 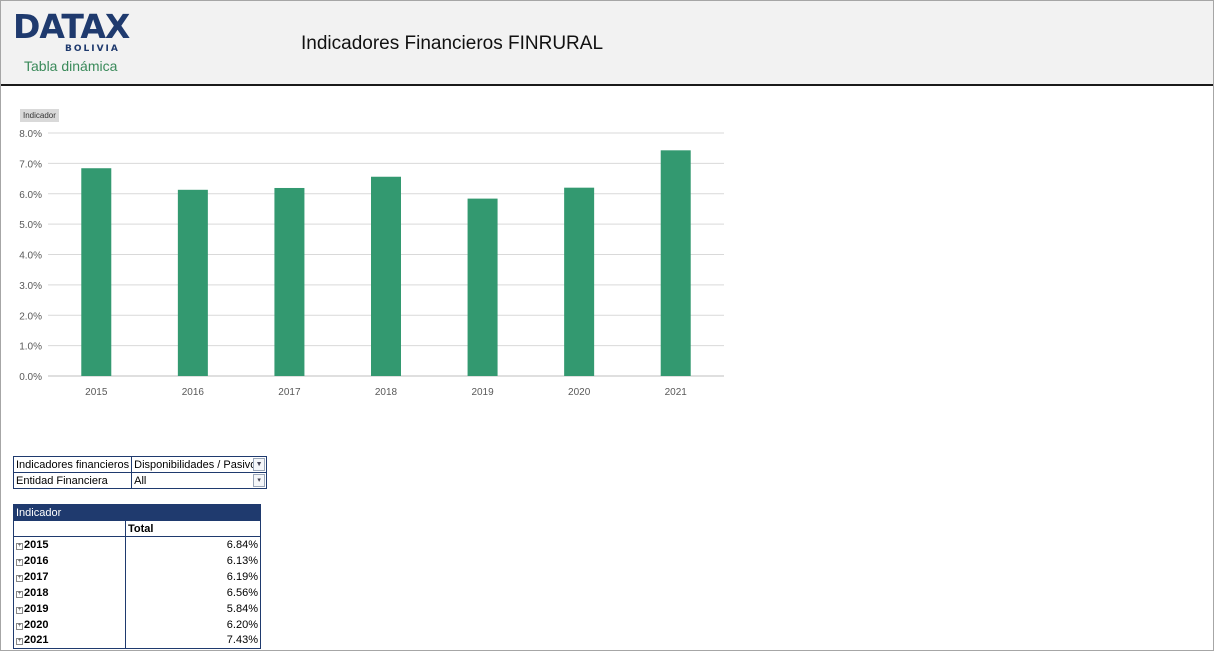 What do you see at coordinates (30, 134) in the screenshot?
I see `y-tick-label: 8.0%` at bounding box center [30, 134].